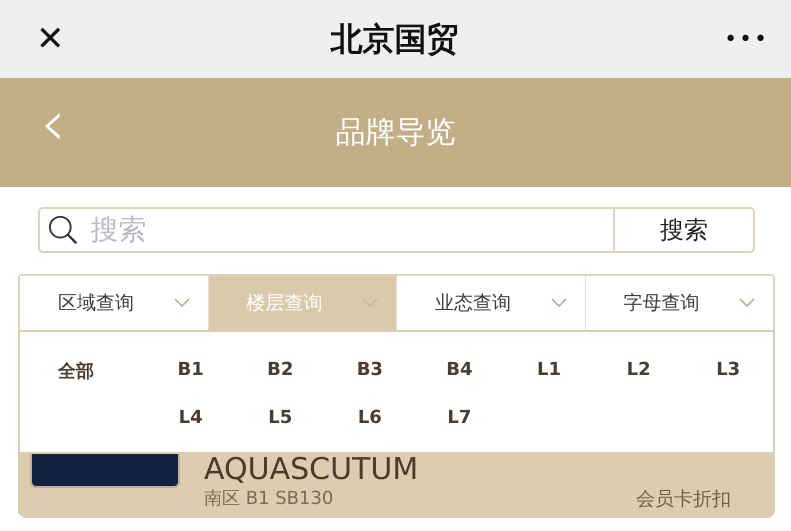 The height and width of the screenshot is (531, 791). What do you see at coordinates (312, 470) in the screenshot?
I see `brand-name: AQUASCUTUM` at bounding box center [312, 470].